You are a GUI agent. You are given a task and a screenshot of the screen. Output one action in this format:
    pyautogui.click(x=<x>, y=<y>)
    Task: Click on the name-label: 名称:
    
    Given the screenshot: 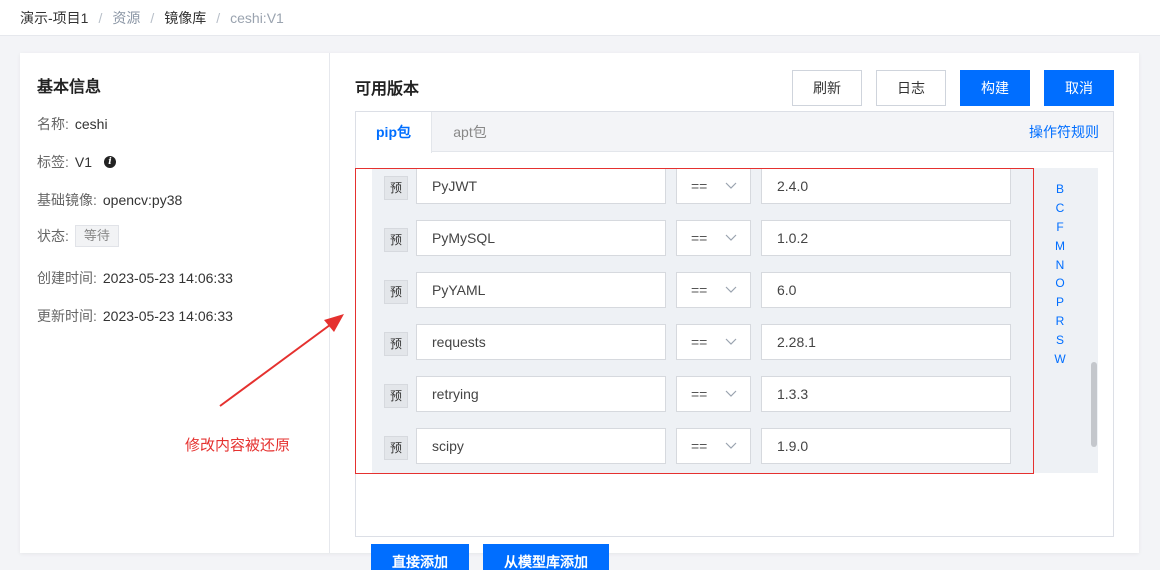 What is the action you would take?
    pyautogui.click(x=53, y=124)
    